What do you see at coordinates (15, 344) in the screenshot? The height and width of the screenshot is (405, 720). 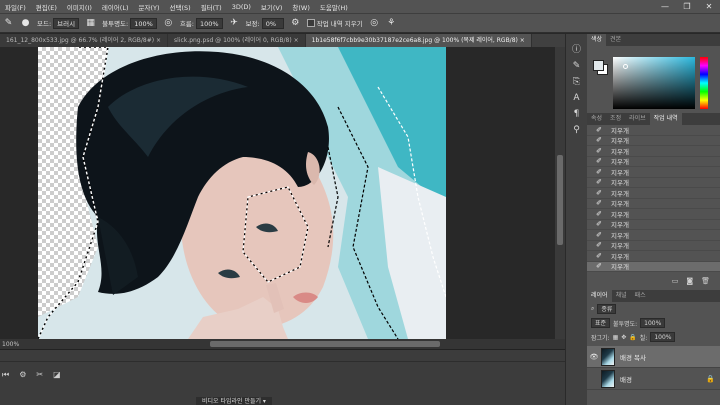 I see `zoom-level: 100%` at bounding box center [15, 344].